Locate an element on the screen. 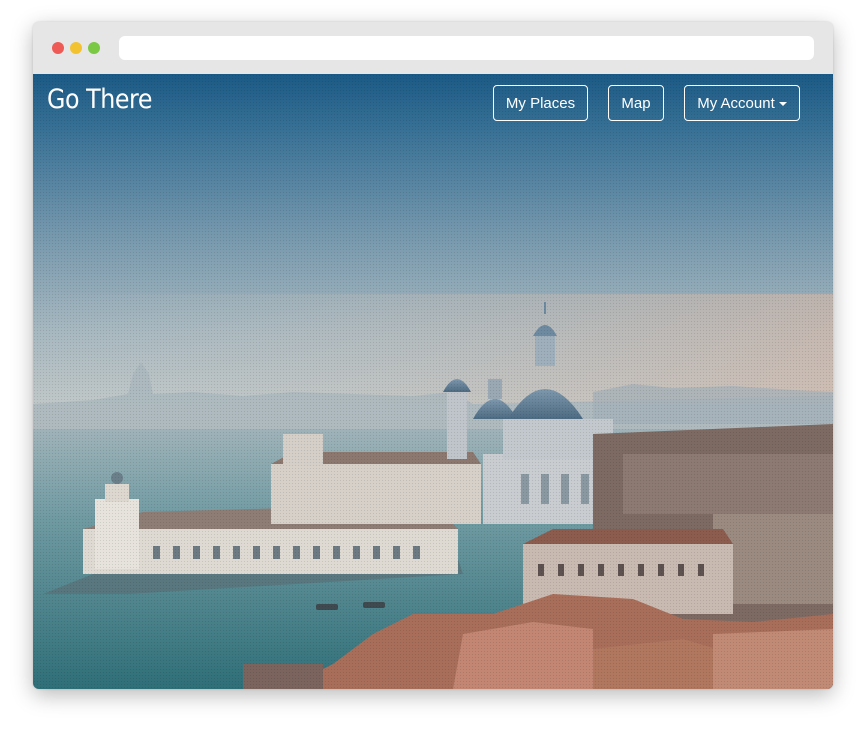 The height and width of the screenshot is (733, 861). brand-logo: Go There is located at coordinates (99, 99).